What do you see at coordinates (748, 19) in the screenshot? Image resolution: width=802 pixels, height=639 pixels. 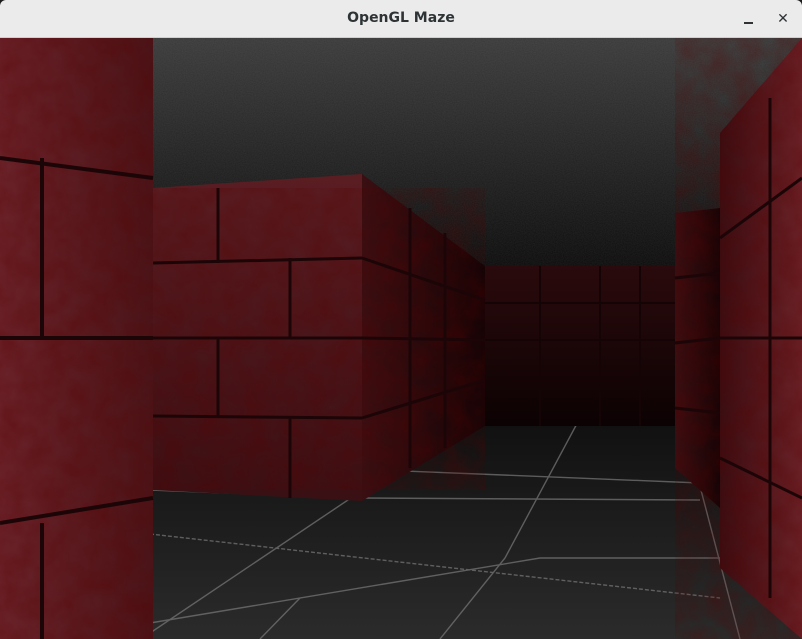 I see `minimize-button` at bounding box center [748, 19].